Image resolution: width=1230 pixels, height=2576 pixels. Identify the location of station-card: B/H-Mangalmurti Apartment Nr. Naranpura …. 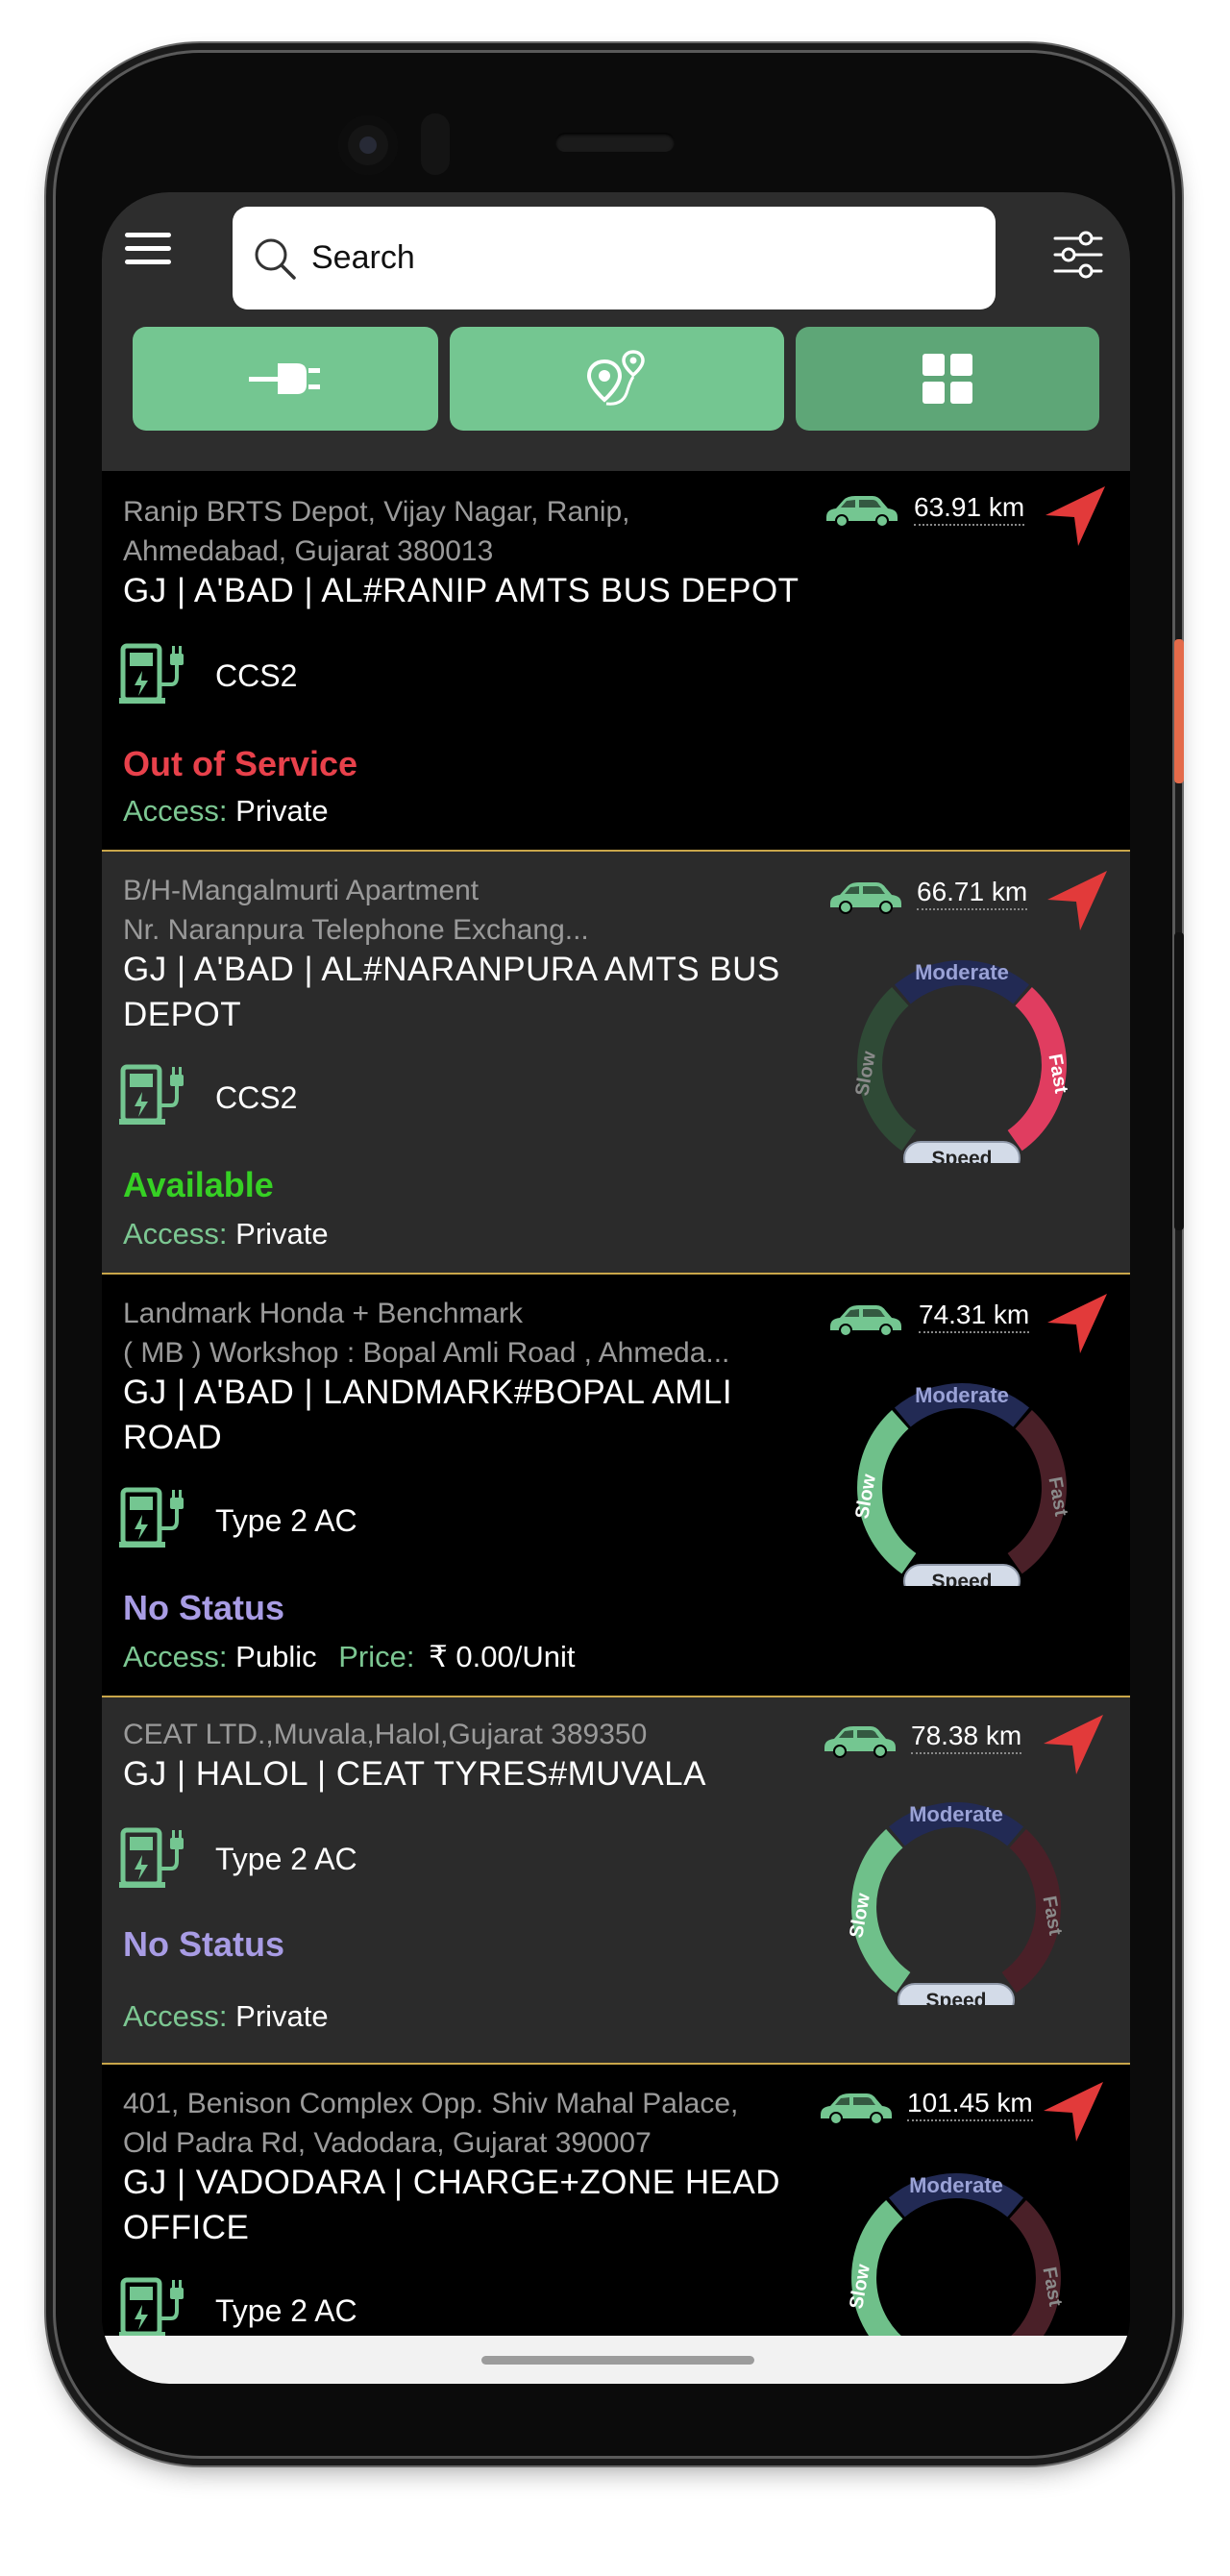
(616, 1064).